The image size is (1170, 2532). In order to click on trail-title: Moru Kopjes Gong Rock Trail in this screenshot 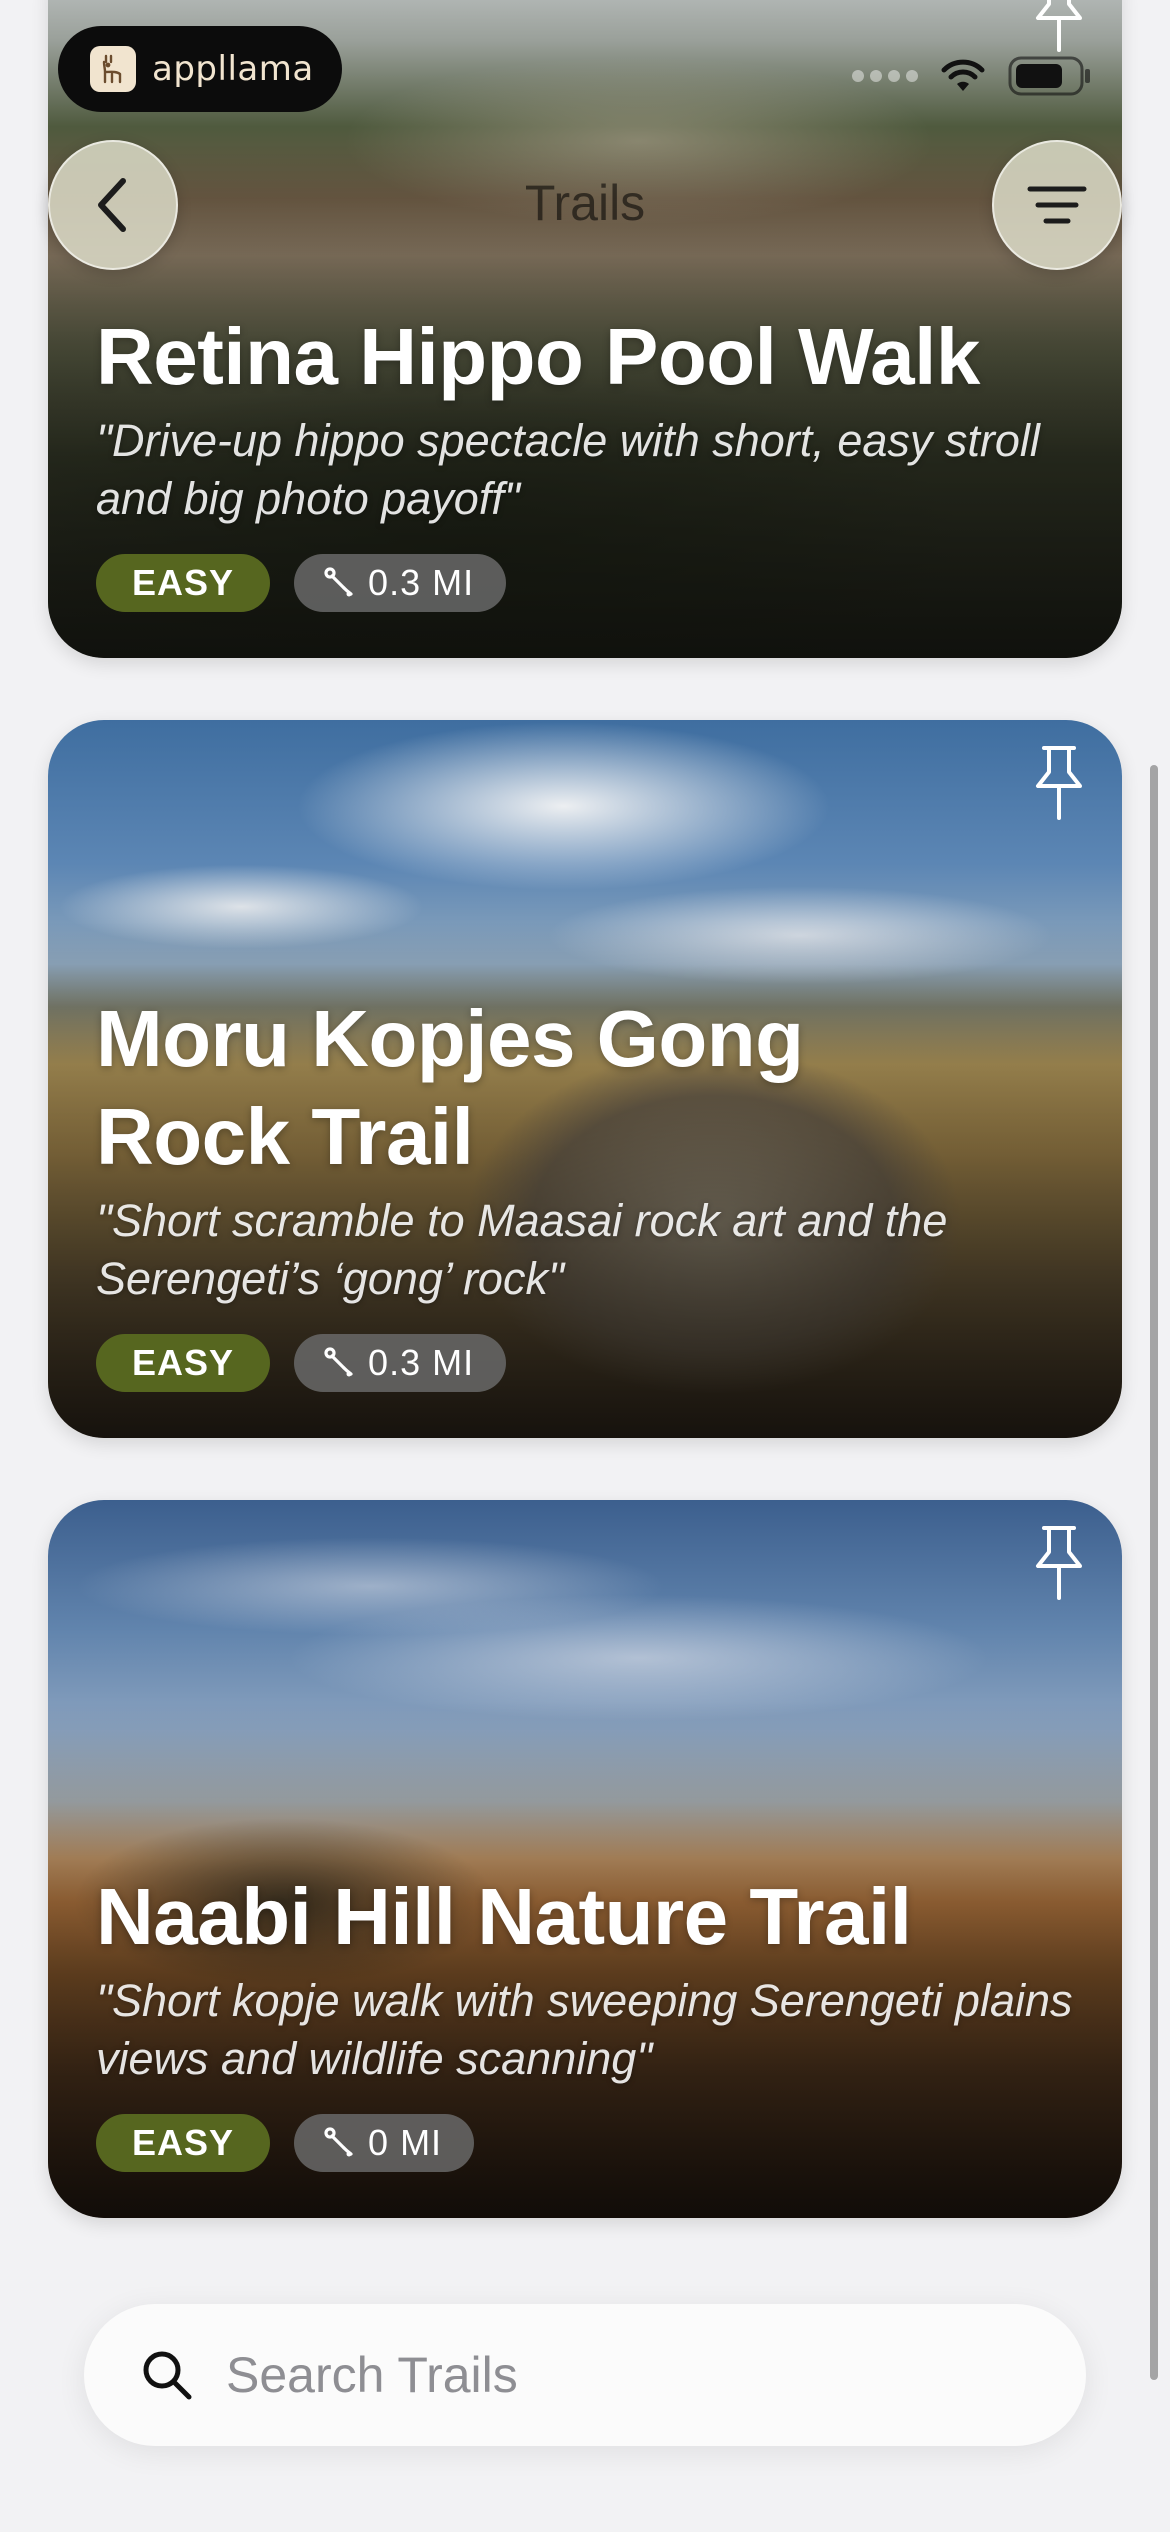, I will do `click(450, 1087)`.